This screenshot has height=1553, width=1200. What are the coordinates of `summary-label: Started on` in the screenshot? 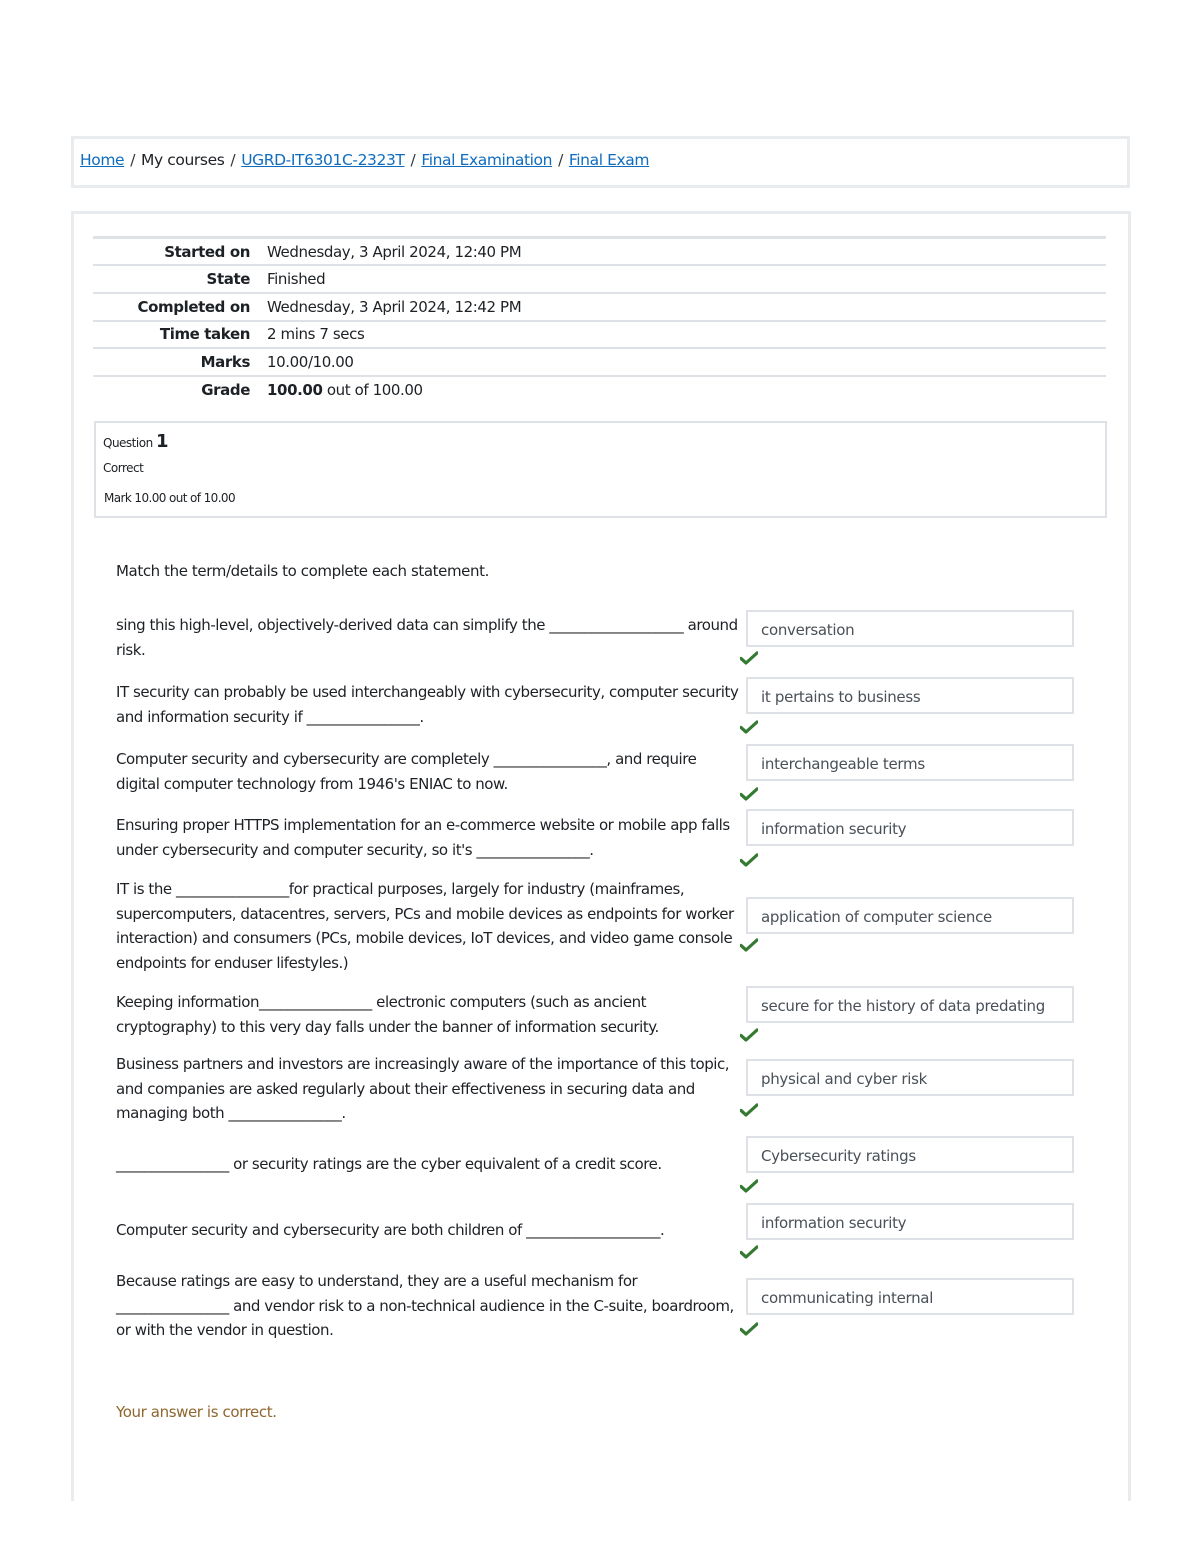 It's located at (176, 251).